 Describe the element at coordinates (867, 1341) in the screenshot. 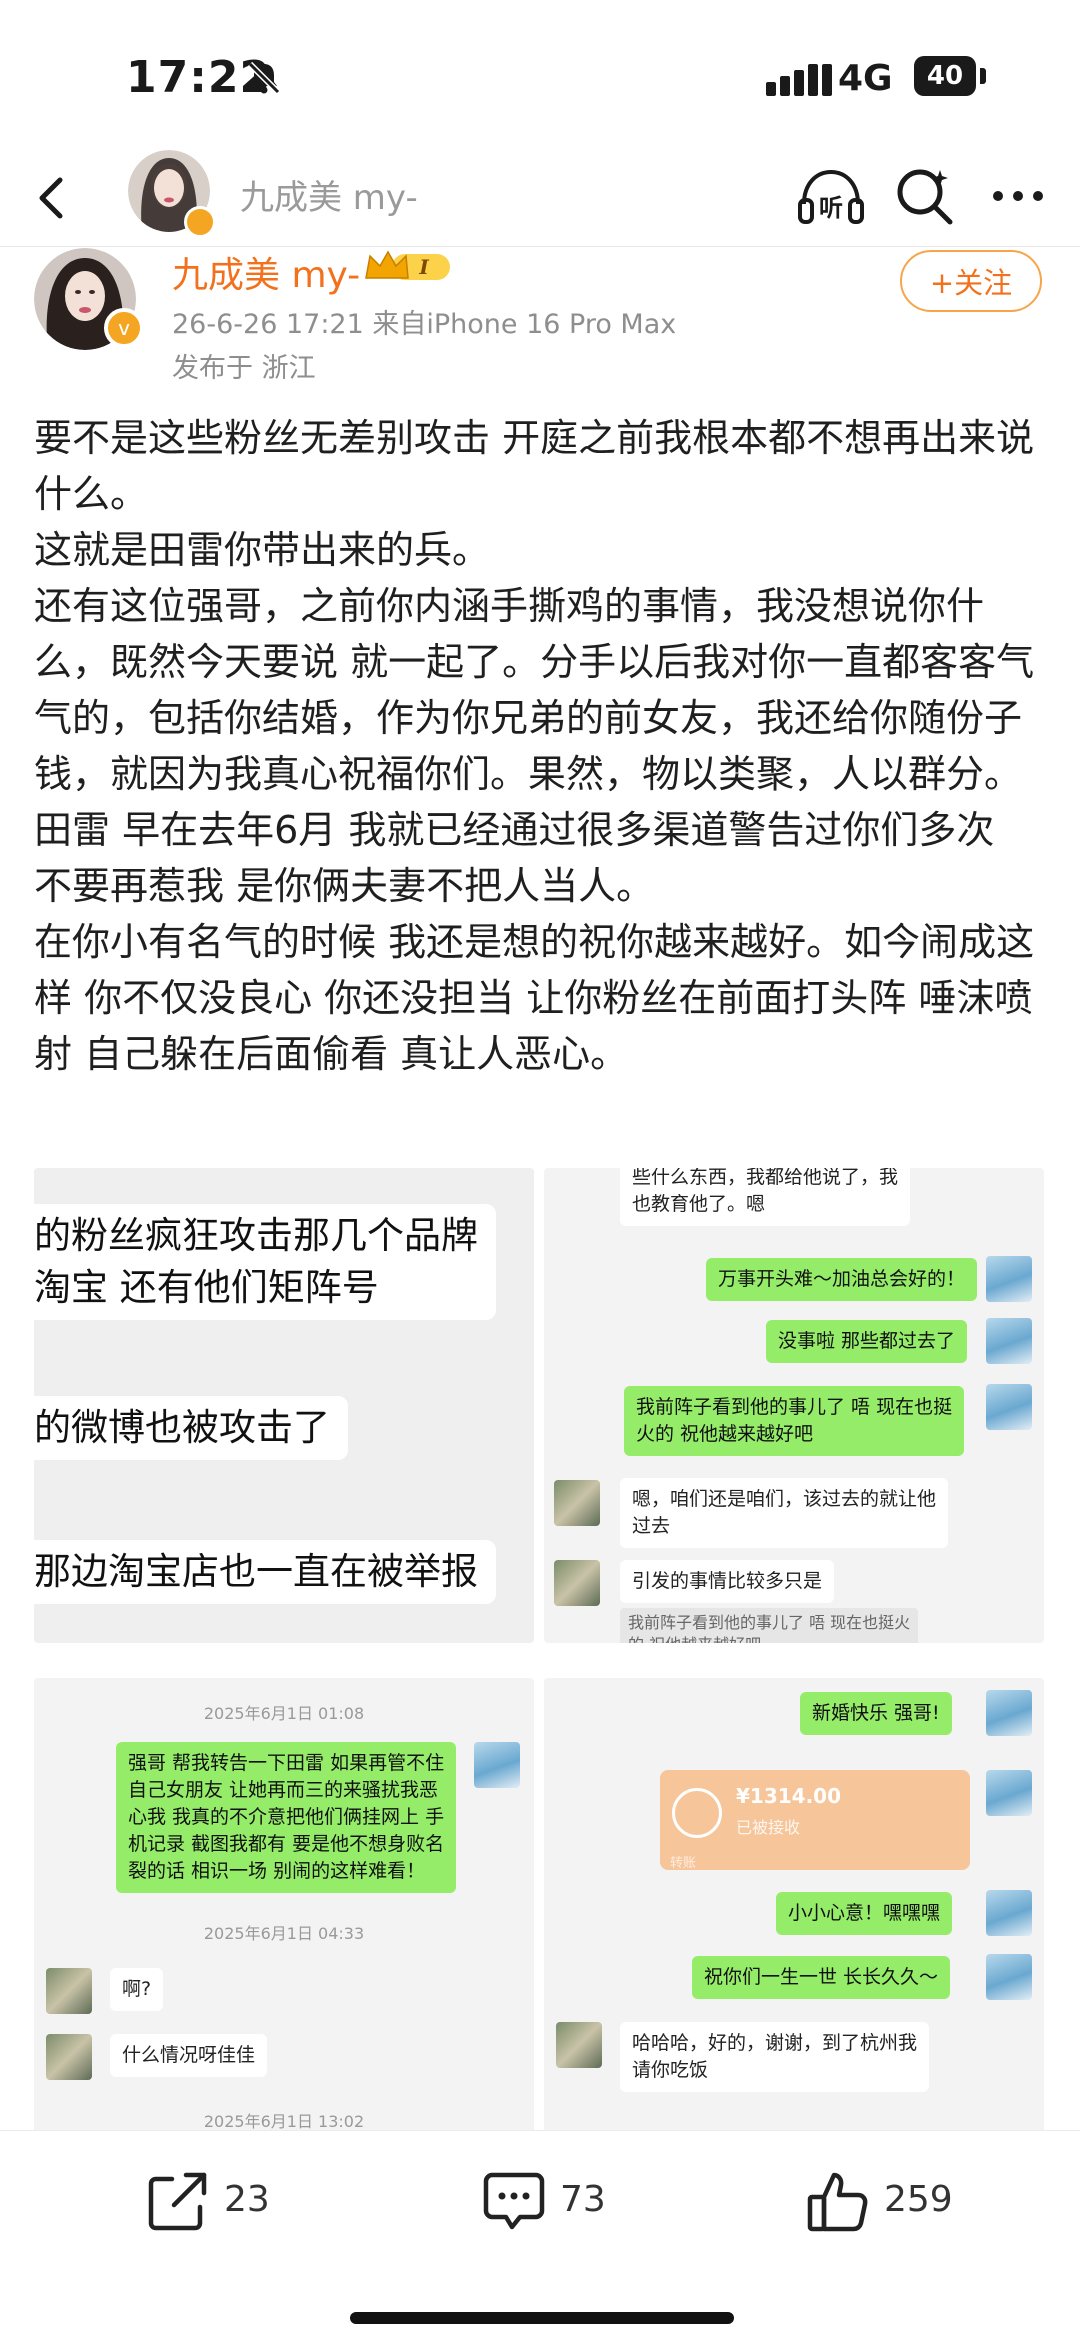

I see `chat-bubble: 没事啦 那些都过去了` at that location.